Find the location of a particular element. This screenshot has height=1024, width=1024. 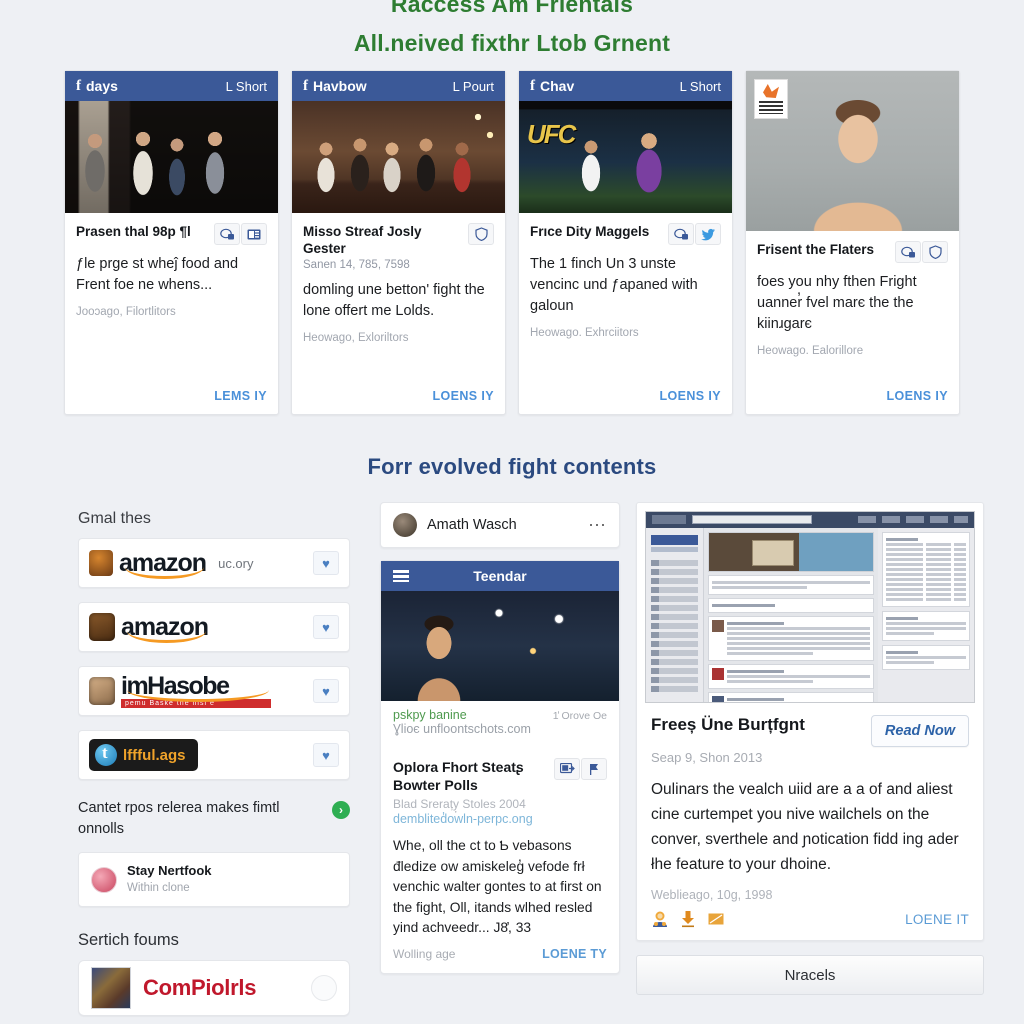

list-item: amazon ♥ is located at coordinates (214, 627).